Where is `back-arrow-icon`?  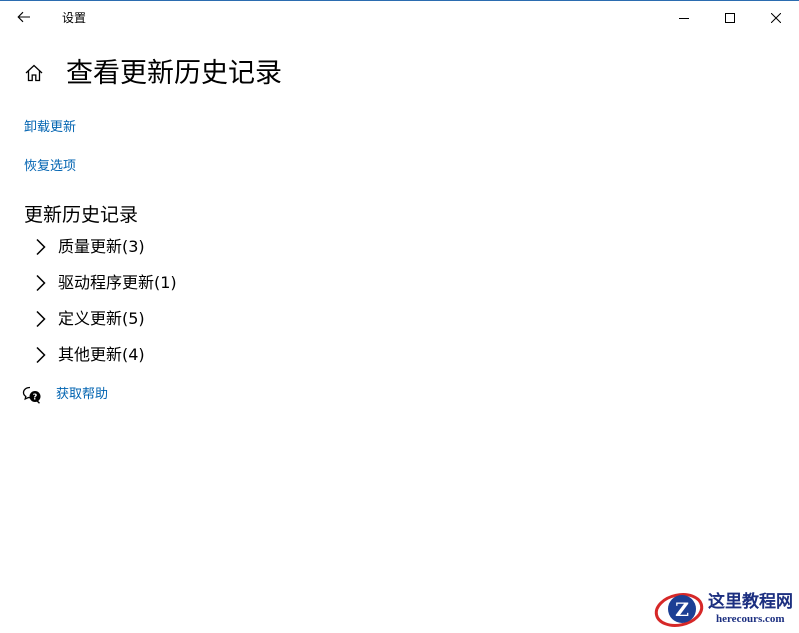 back-arrow-icon is located at coordinates (24, 17).